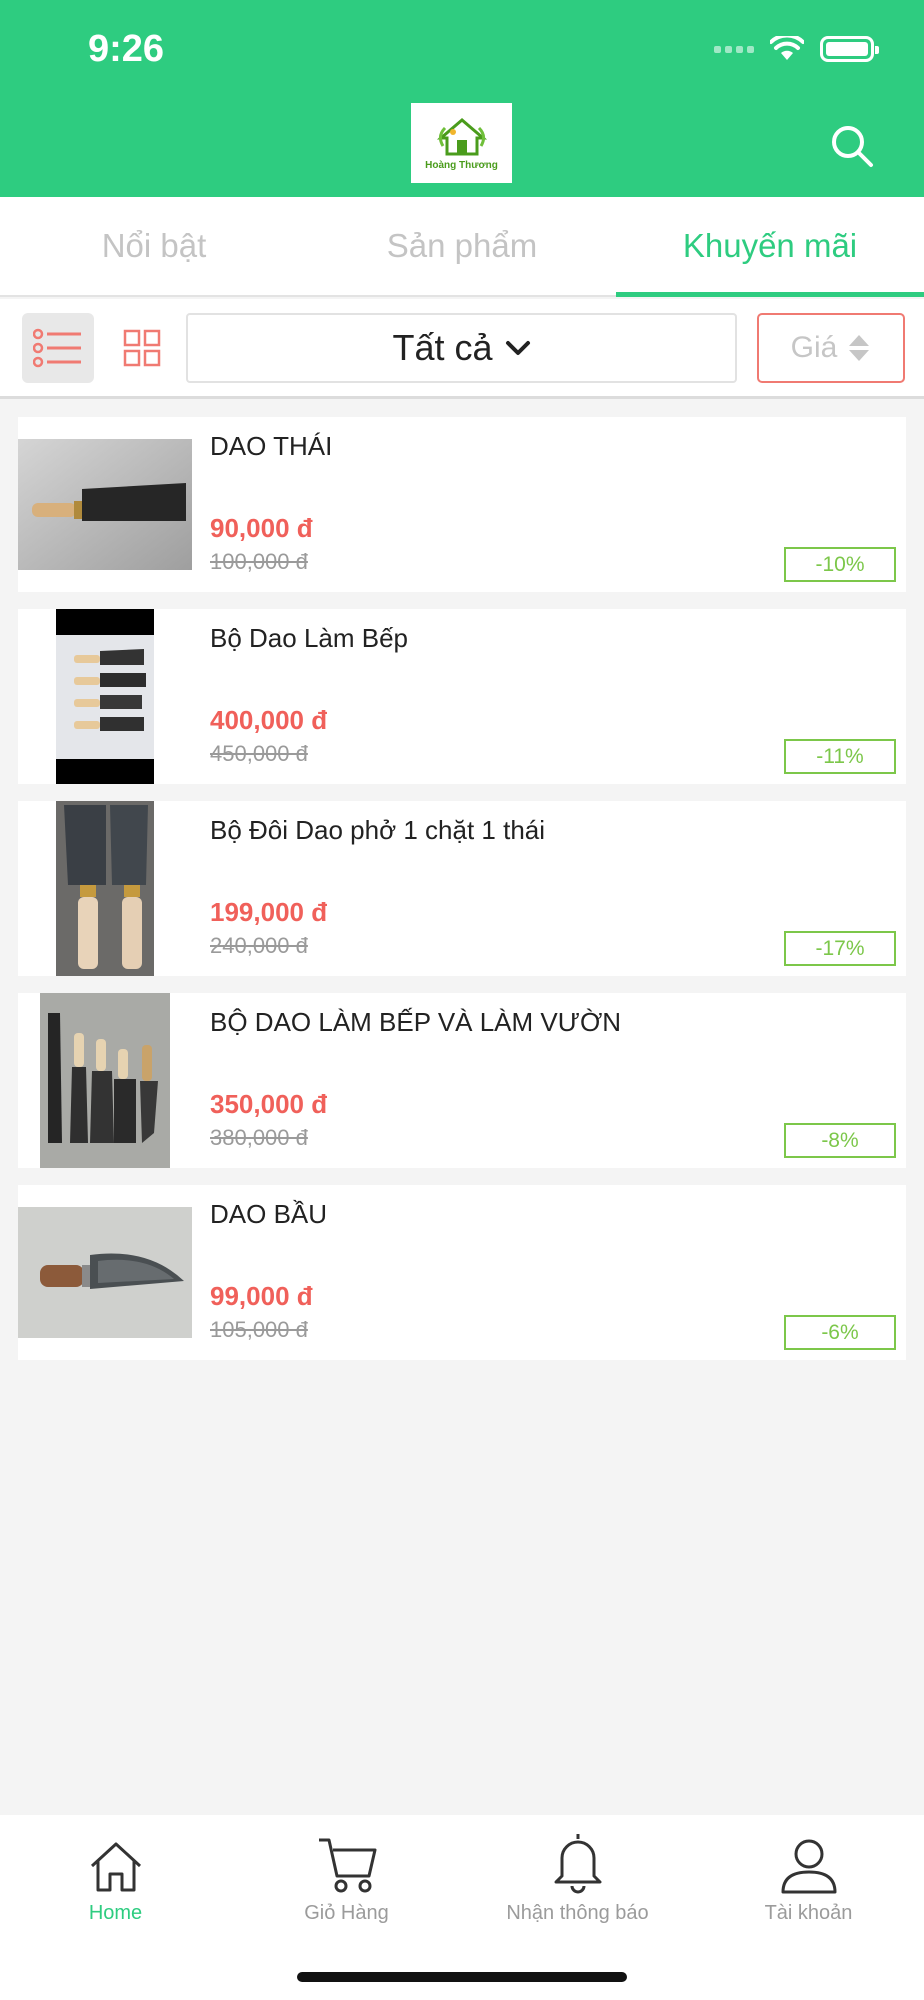  I want to click on logo-text: Hoàng Thương, so click(461, 165).